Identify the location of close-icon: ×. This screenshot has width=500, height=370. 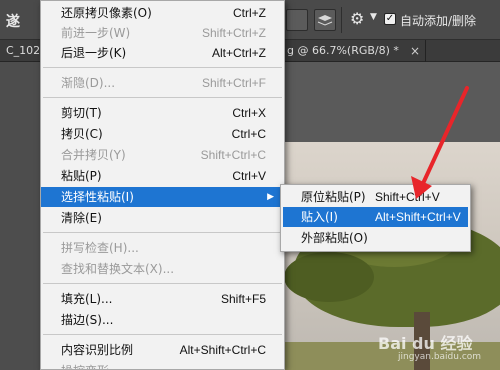
(415, 51).